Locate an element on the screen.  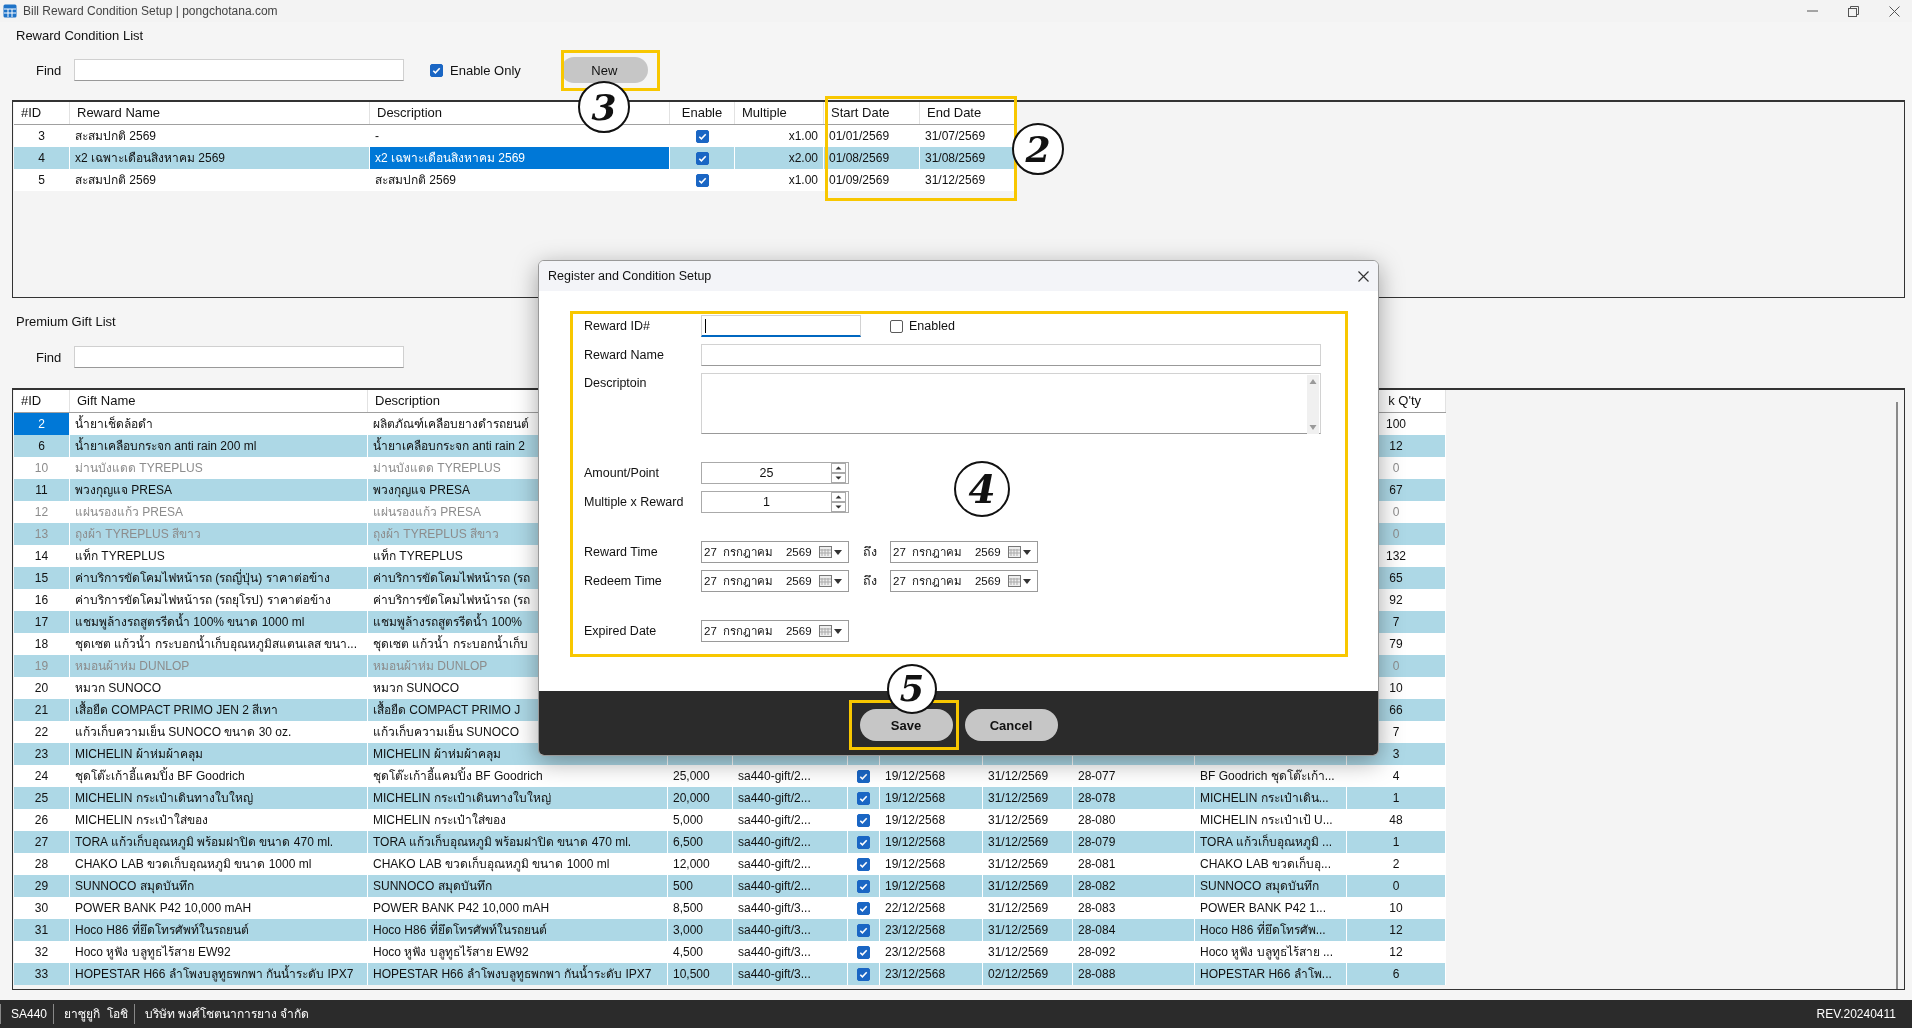
table-row: 25 MICHELIN กระเป๋าเดินทางใบใหญ่ MICHELIN กระเป๋าเดินทางใบใหญ่ 20,000 sa440-gift/2... 19/12/2568 31/12/2569 28-078 MICHELIN กระเป๋าเดิน... 1 is located at coordinates (730, 798).